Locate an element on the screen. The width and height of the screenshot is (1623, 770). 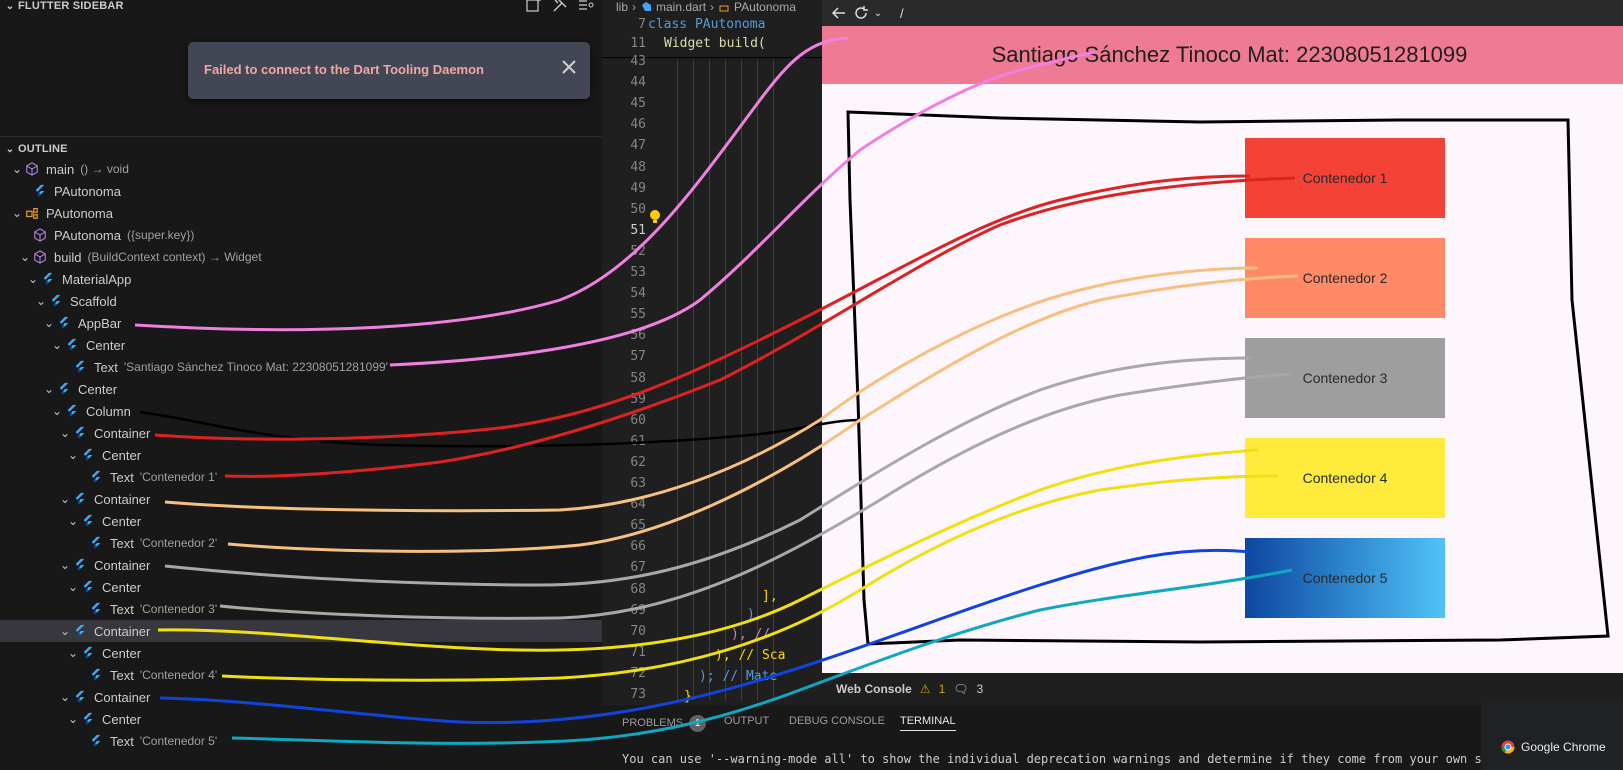
outline-item-detail: 'Contenedor 4' is located at coordinates (178, 675).